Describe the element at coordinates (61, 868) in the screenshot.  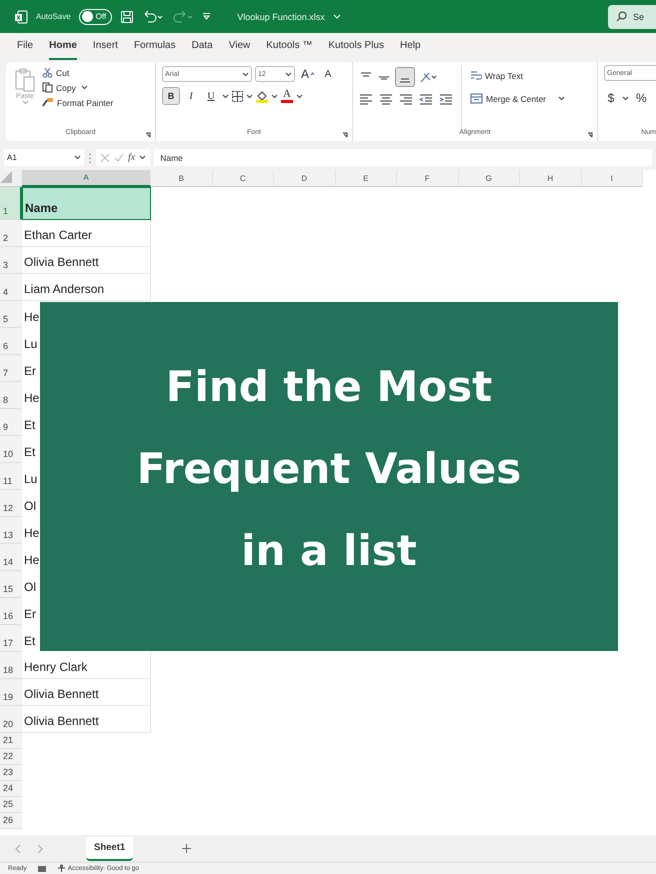
I see `accessibility-icon` at that location.